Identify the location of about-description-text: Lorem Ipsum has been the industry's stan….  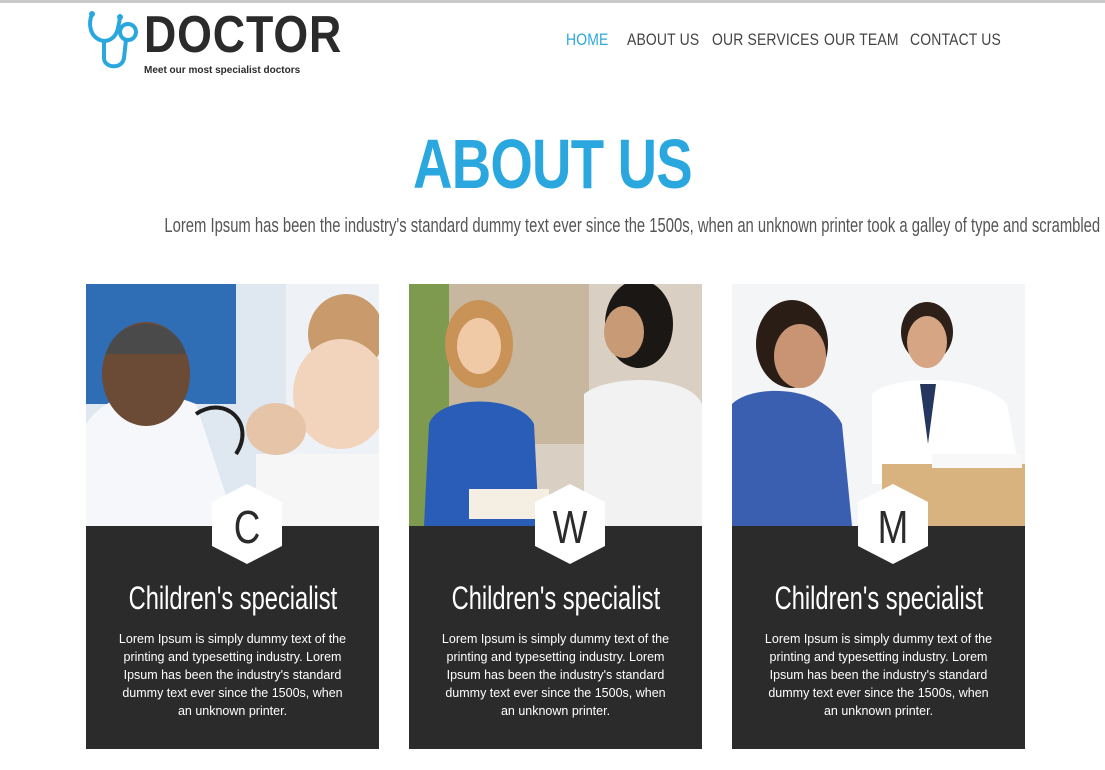
(632, 226).